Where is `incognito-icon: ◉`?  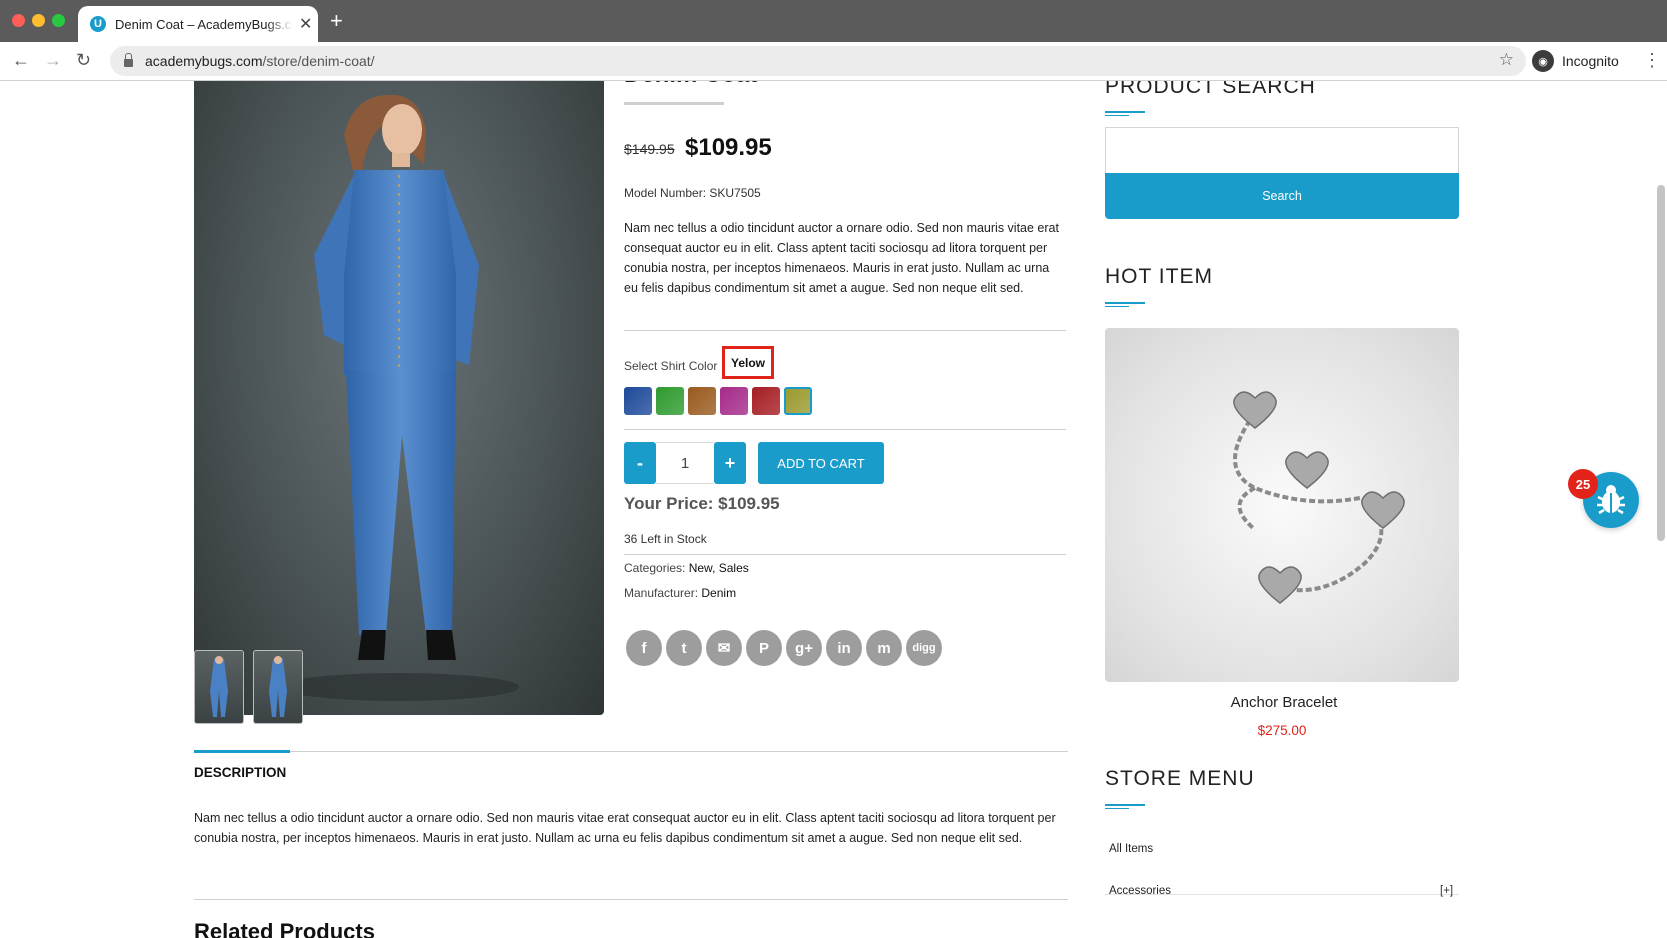 incognito-icon: ◉ is located at coordinates (1543, 61).